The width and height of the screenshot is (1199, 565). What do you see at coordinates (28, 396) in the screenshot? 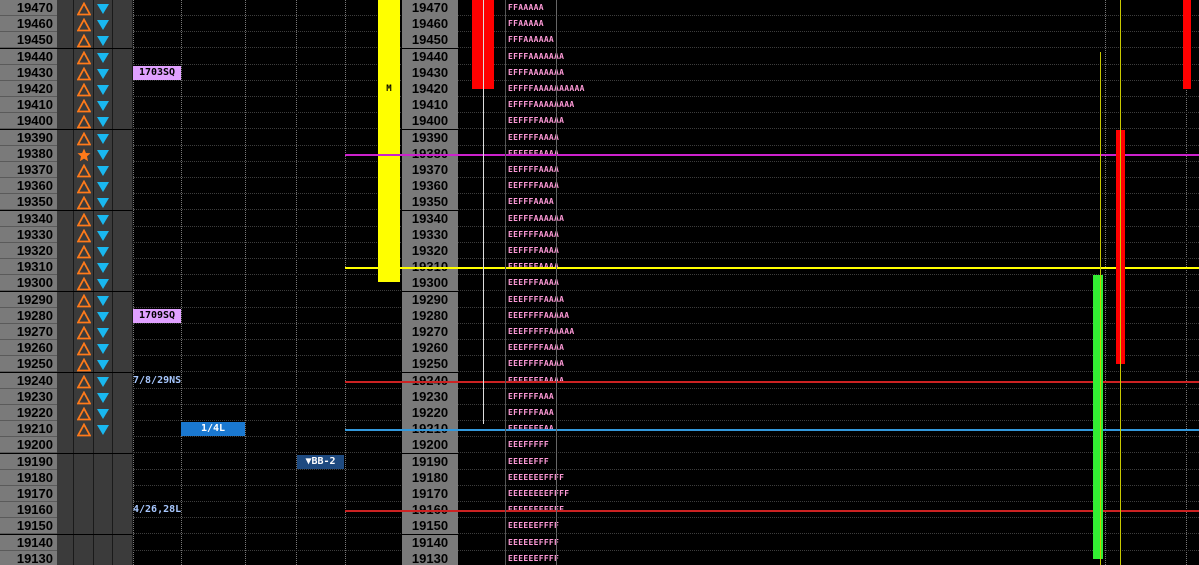
I see `price-label: 19230` at bounding box center [28, 396].